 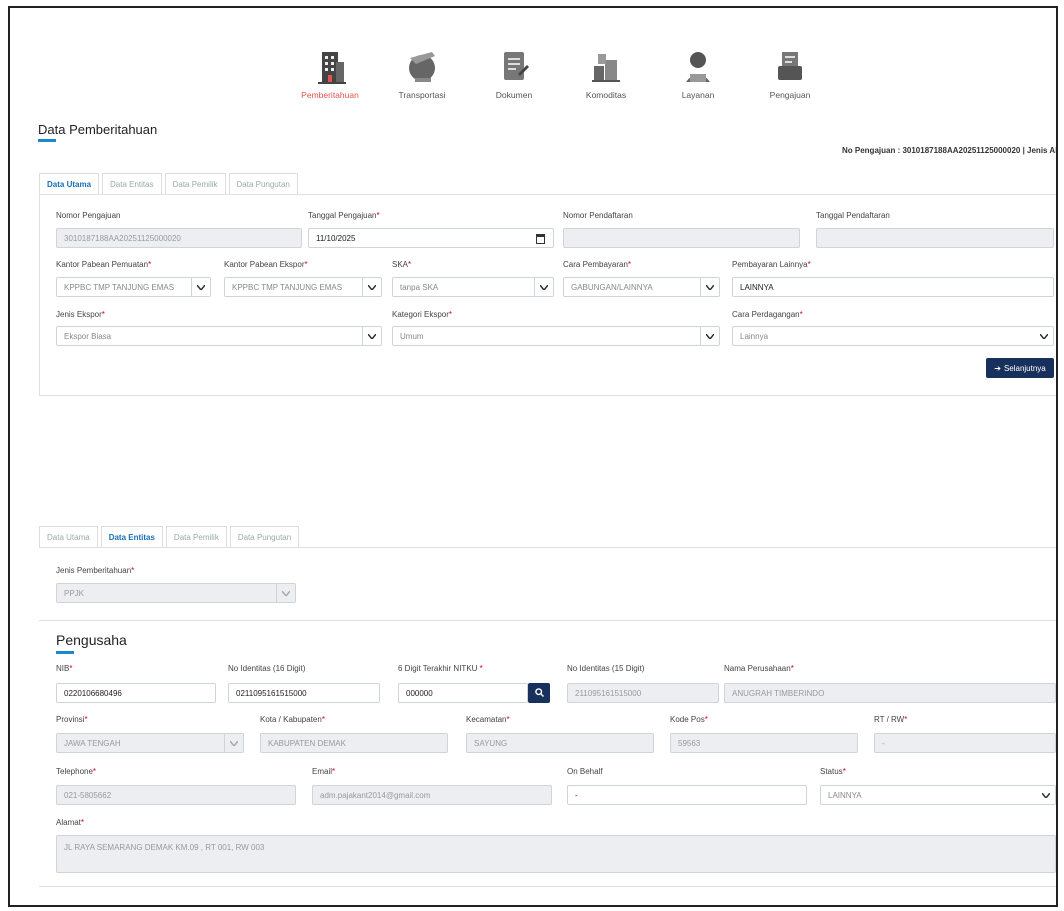 What do you see at coordinates (69, 184) in the screenshot?
I see `tab-data-utama: Data Utama` at bounding box center [69, 184].